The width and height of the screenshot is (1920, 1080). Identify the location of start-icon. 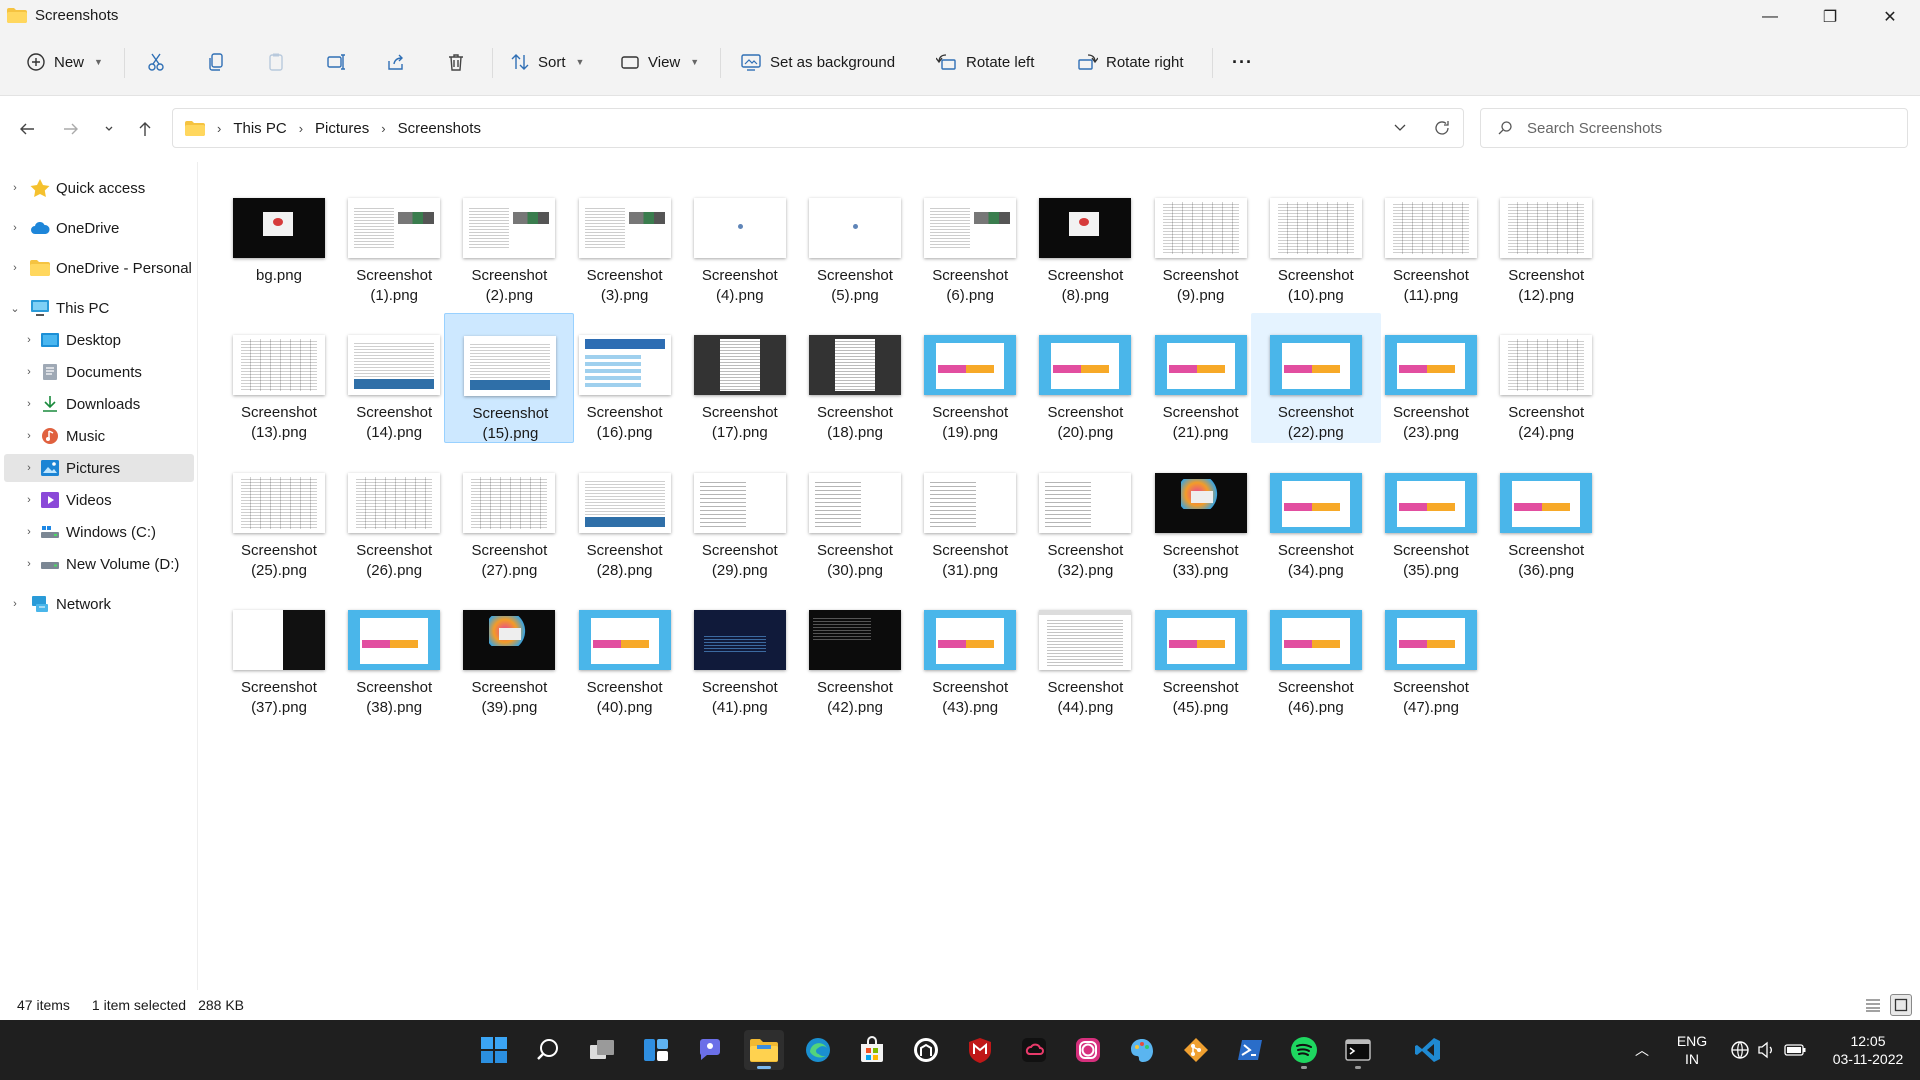
(494, 1050).